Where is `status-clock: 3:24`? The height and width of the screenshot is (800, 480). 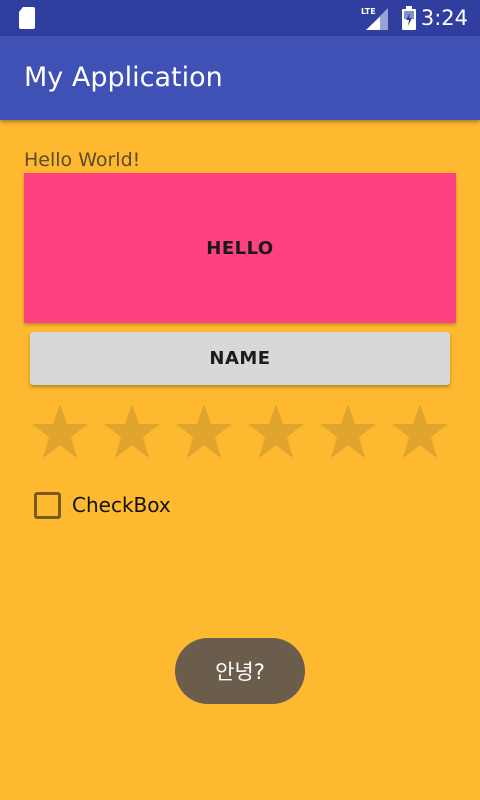
status-clock: 3:24 is located at coordinates (444, 18).